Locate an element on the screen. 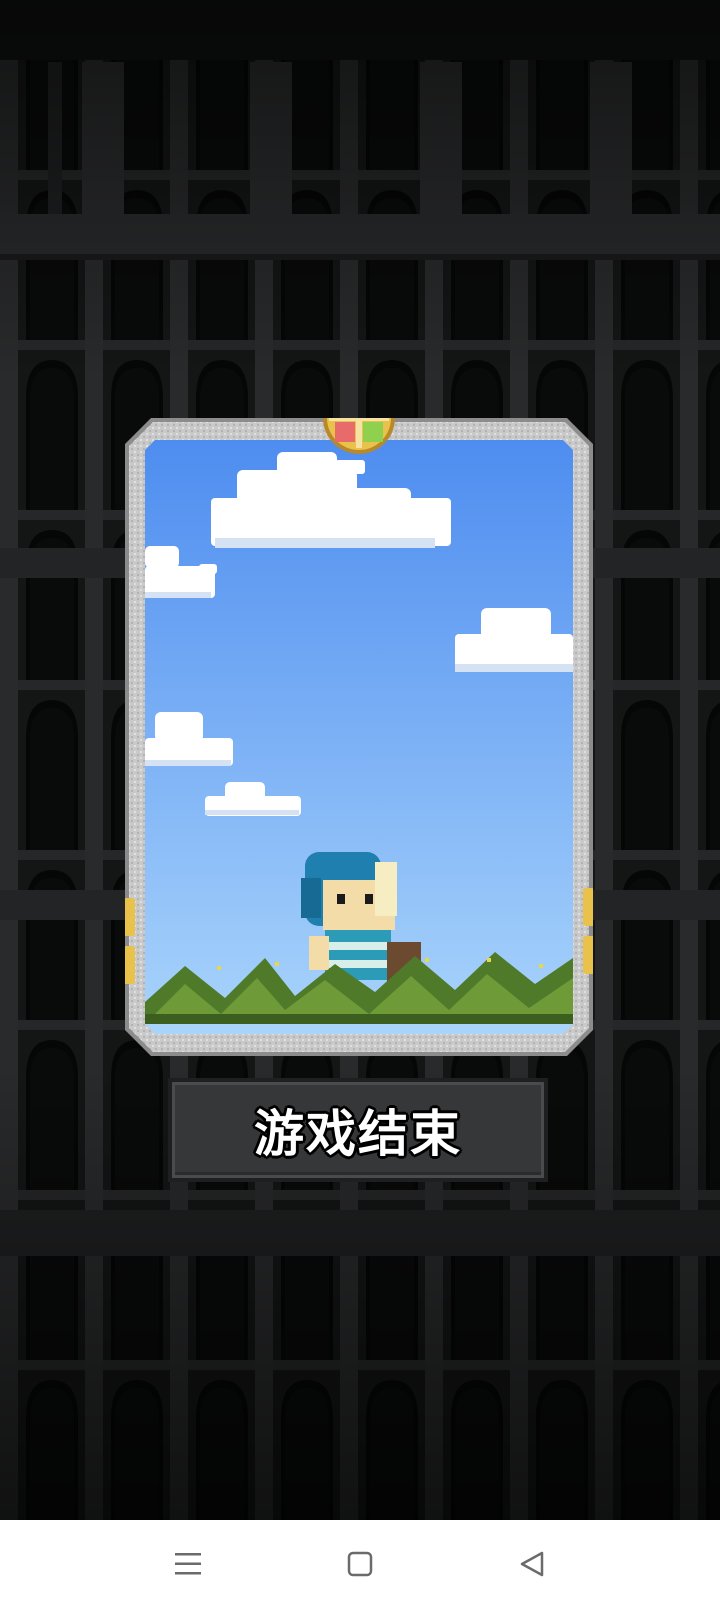  square-home-icon is located at coordinates (360, 1564).